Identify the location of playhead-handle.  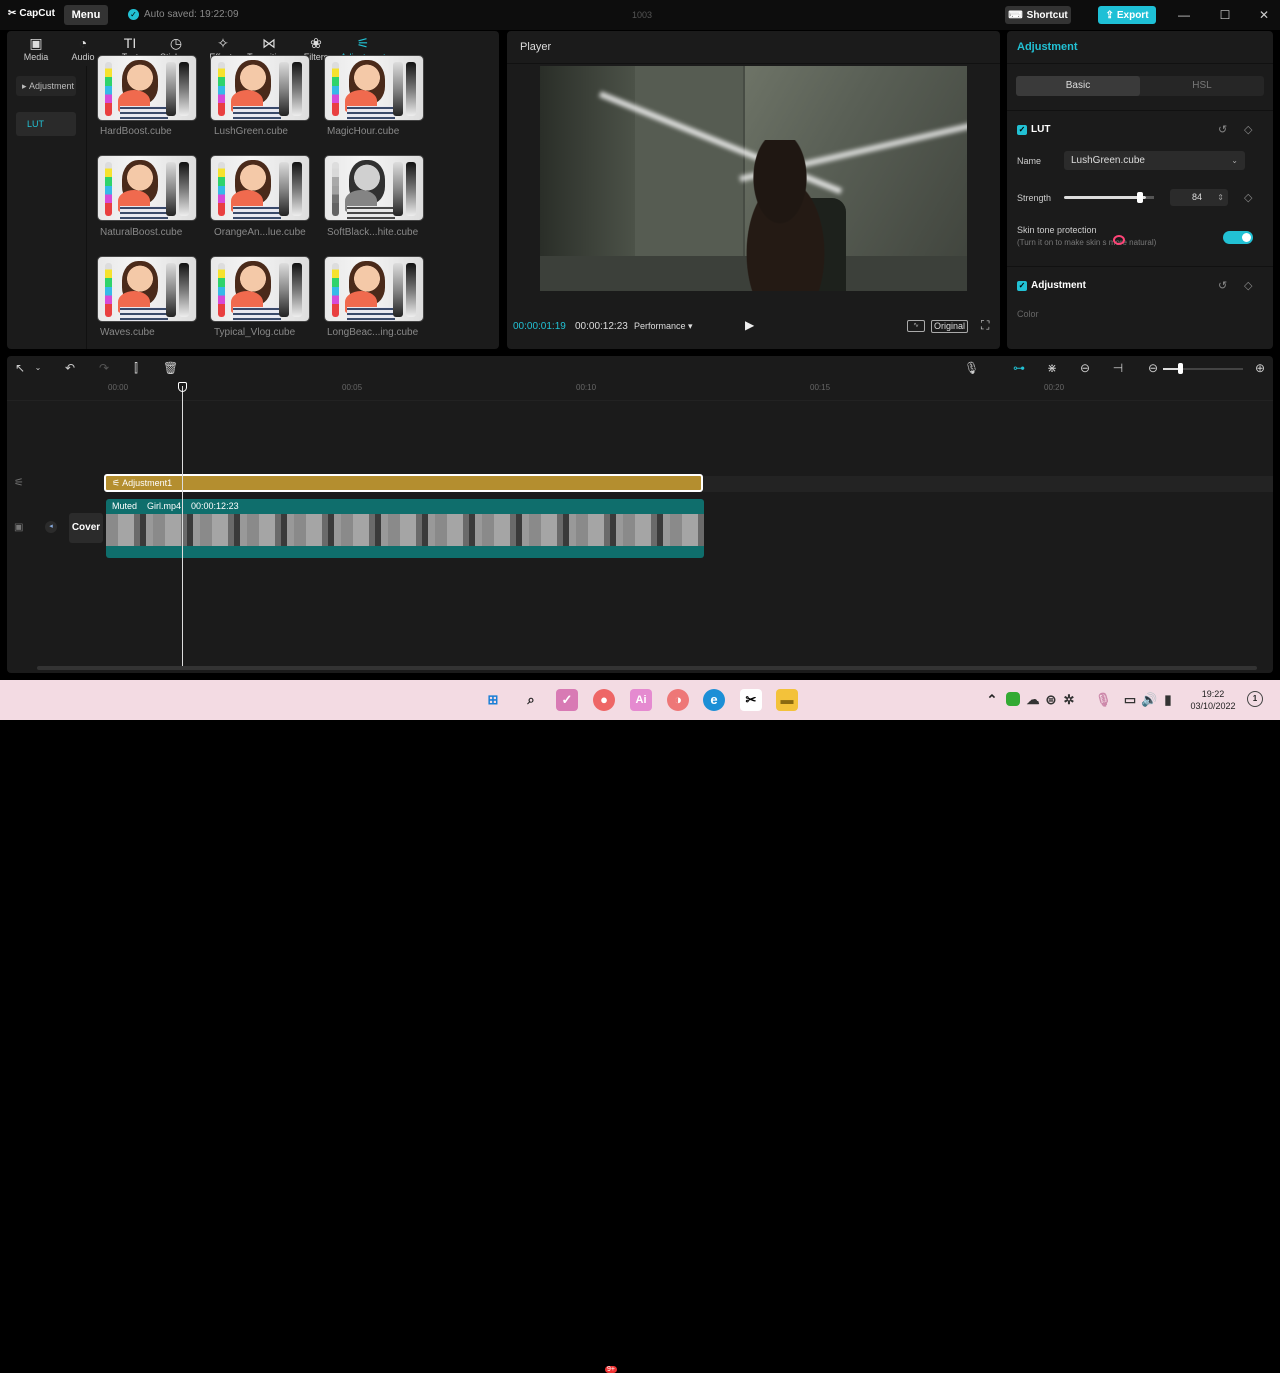
(182, 387).